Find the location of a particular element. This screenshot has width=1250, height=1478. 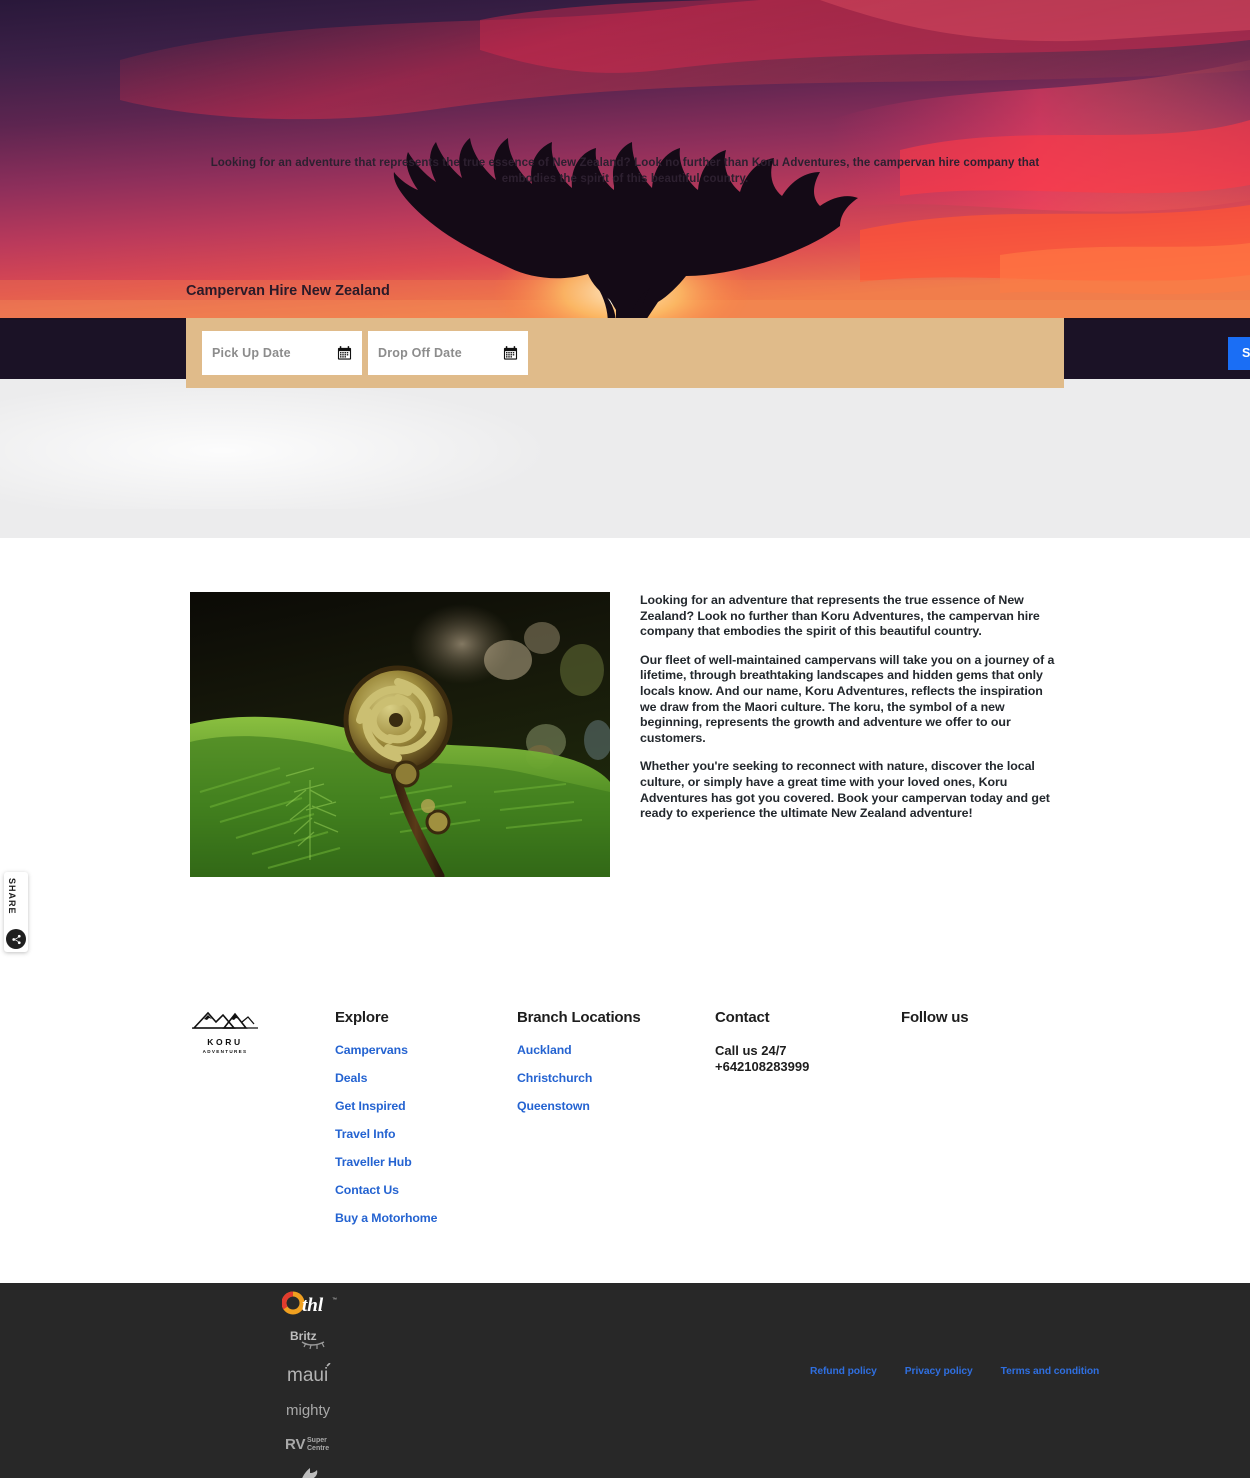

fern-photo is located at coordinates (400, 734).